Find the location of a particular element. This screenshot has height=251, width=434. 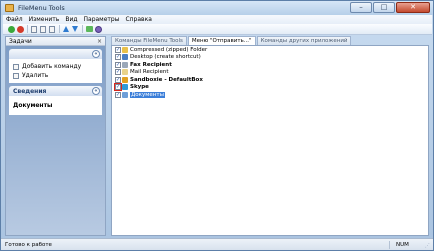

menu-options: Параметры is located at coordinates (102, 19).